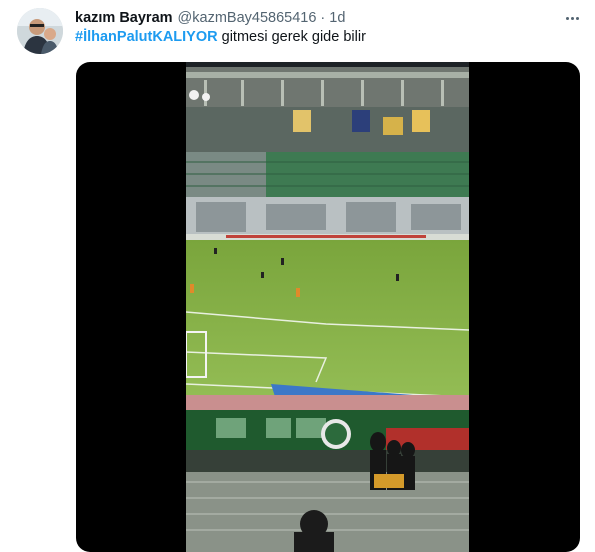  Describe the element at coordinates (124, 18) in the screenshot. I see `author-name: kazım Bayram` at that location.